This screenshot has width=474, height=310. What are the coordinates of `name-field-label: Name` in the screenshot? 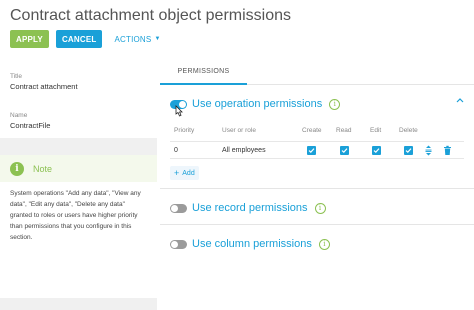 It's located at (19, 115).